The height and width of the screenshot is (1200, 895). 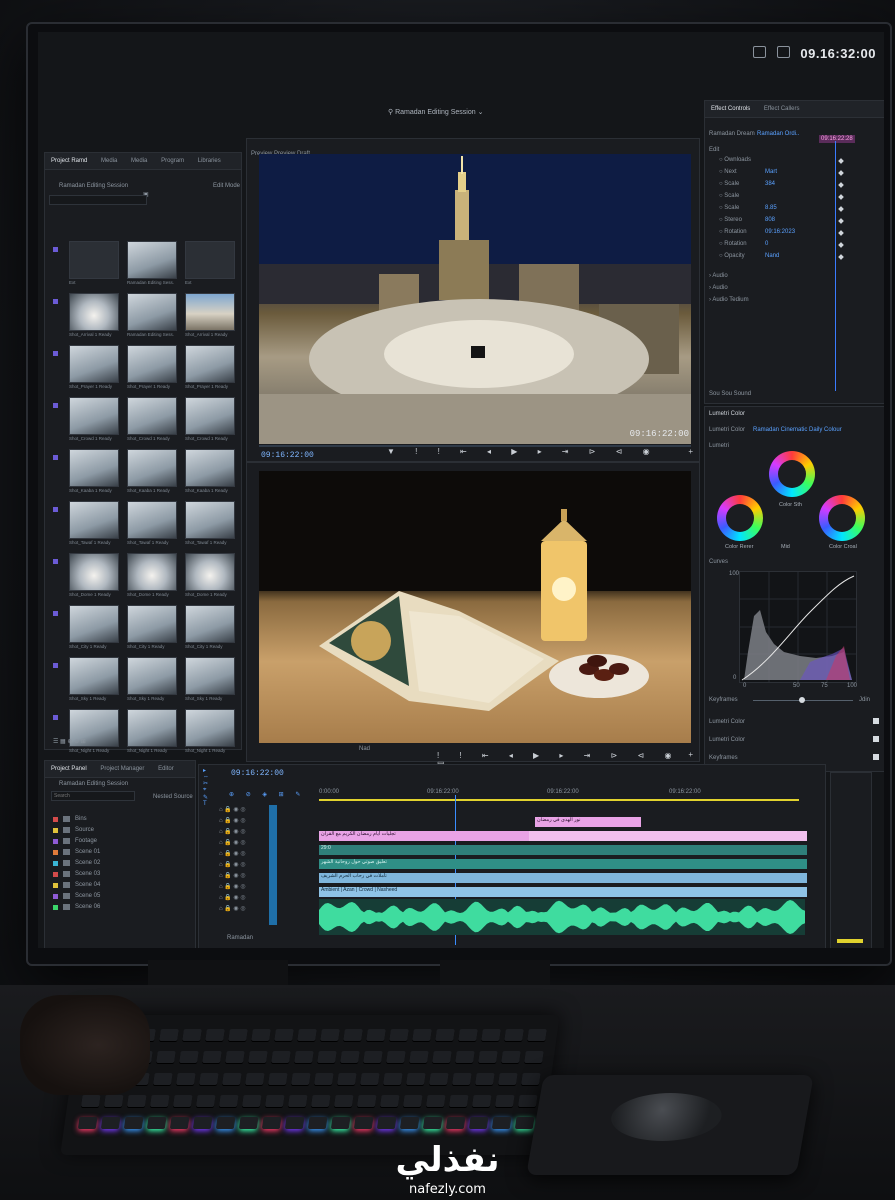 I want to click on effect-property-name: ○ Opacity, so click(x=732, y=256).